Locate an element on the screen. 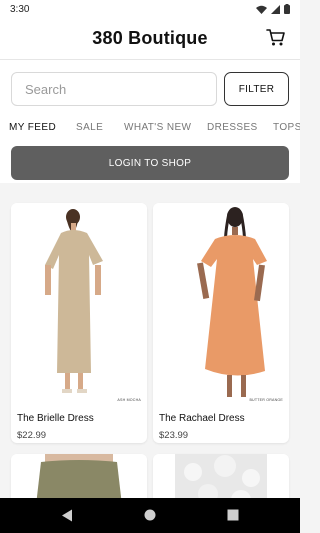 The image size is (320, 533). tab-my-feed: MY FEED is located at coordinates (32, 127).